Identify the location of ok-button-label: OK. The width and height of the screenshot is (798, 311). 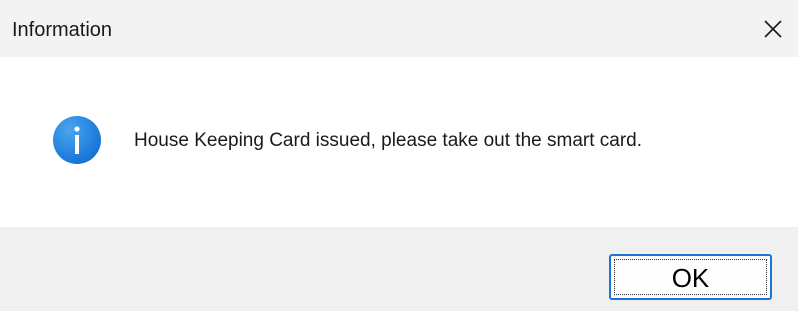
(690, 278).